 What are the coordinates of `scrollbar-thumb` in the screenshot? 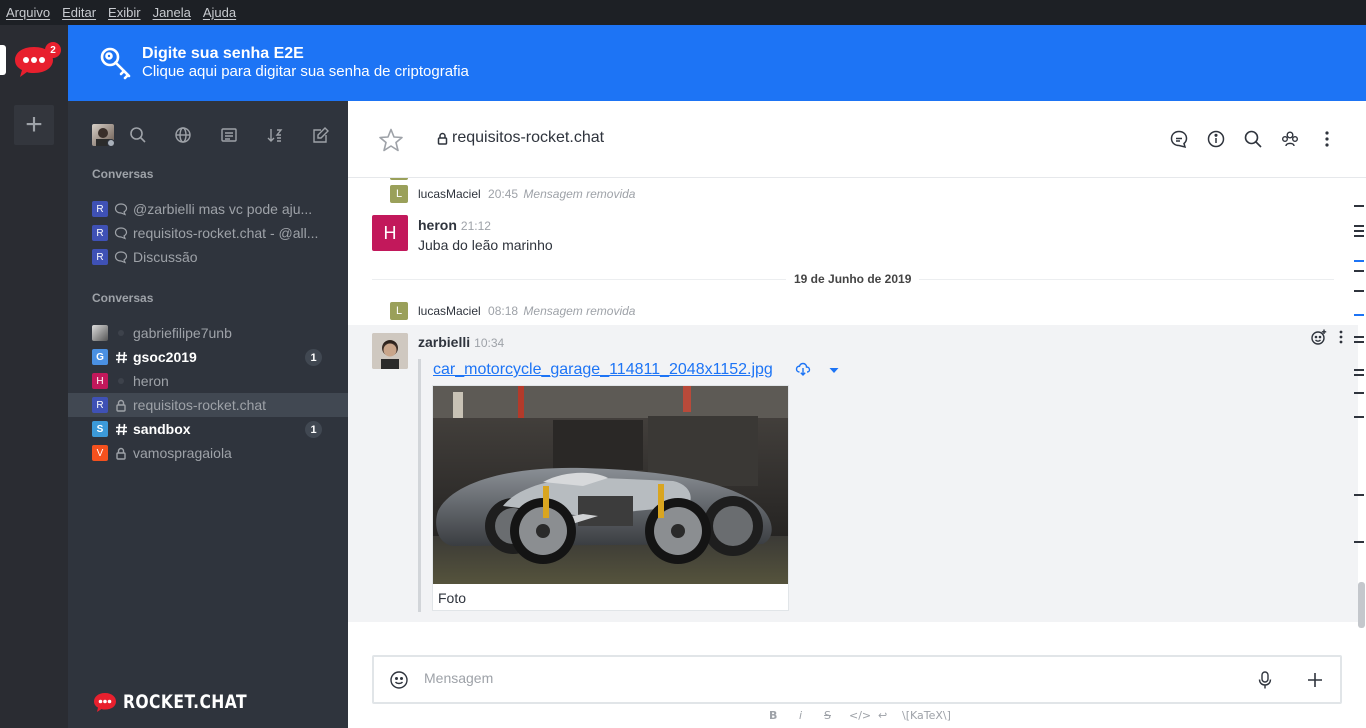 It's located at (1361, 605).